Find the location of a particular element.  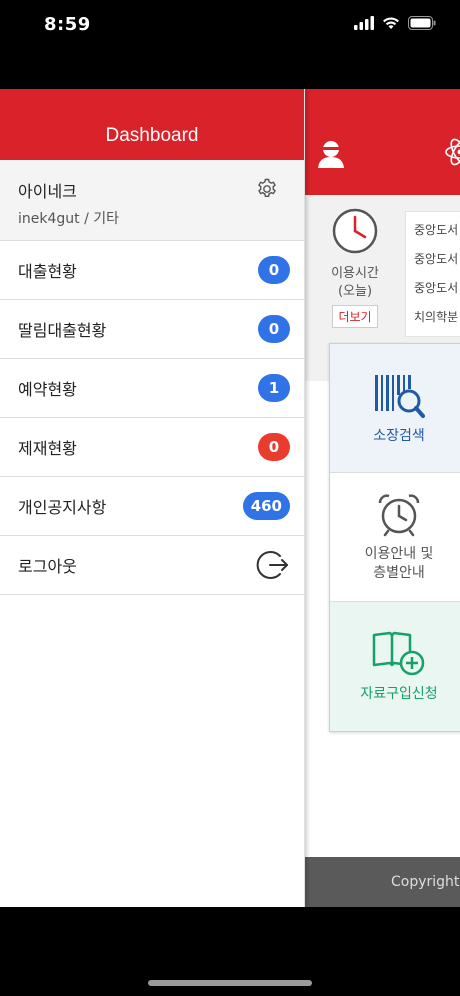

bg-header is located at coordinates (382, 142).